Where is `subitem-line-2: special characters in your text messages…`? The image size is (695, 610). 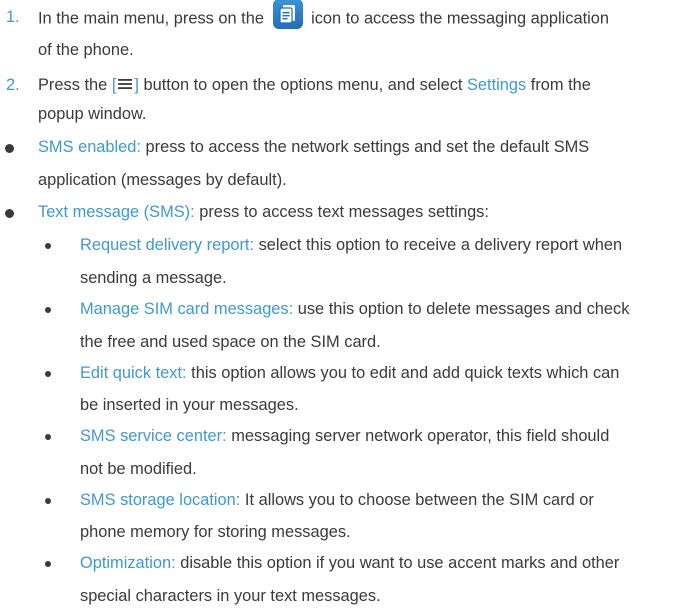 subitem-line-2: special characters in your text messages… is located at coordinates (230, 596).